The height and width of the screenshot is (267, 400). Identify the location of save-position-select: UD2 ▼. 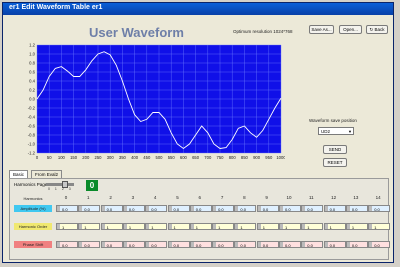
(336, 131).